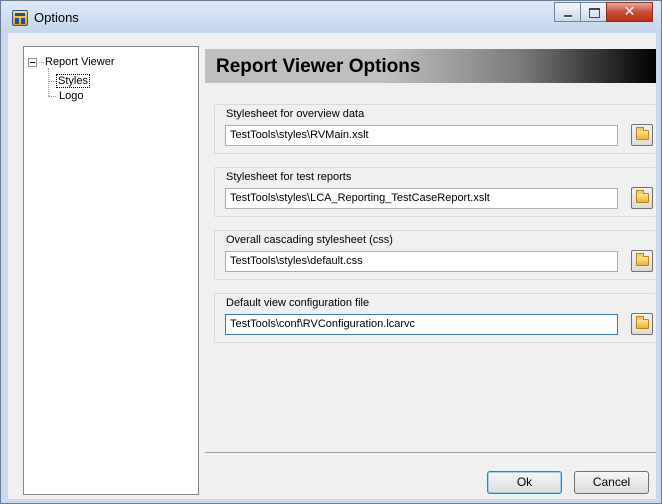 This screenshot has height=504, width=662. What do you see at coordinates (289, 177) in the screenshot?
I see `group-label: Stylesheet for test reports` at bounding box center [289, 177].